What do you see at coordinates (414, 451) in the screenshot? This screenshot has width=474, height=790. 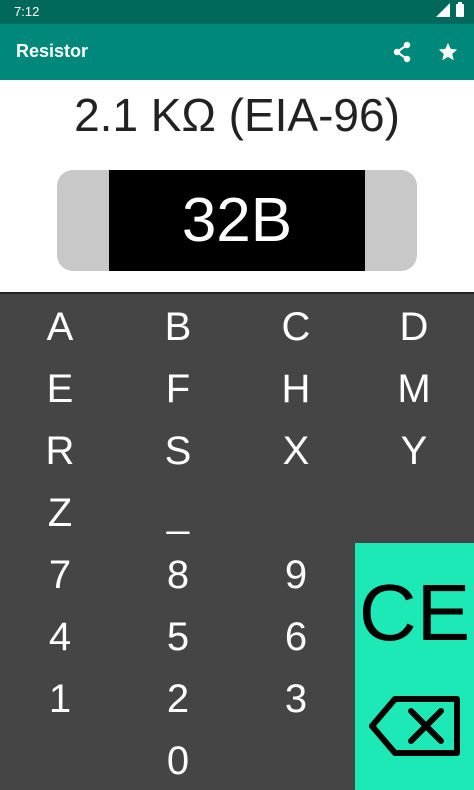 I see `key-y: Y` at bounding box center [414, 451].